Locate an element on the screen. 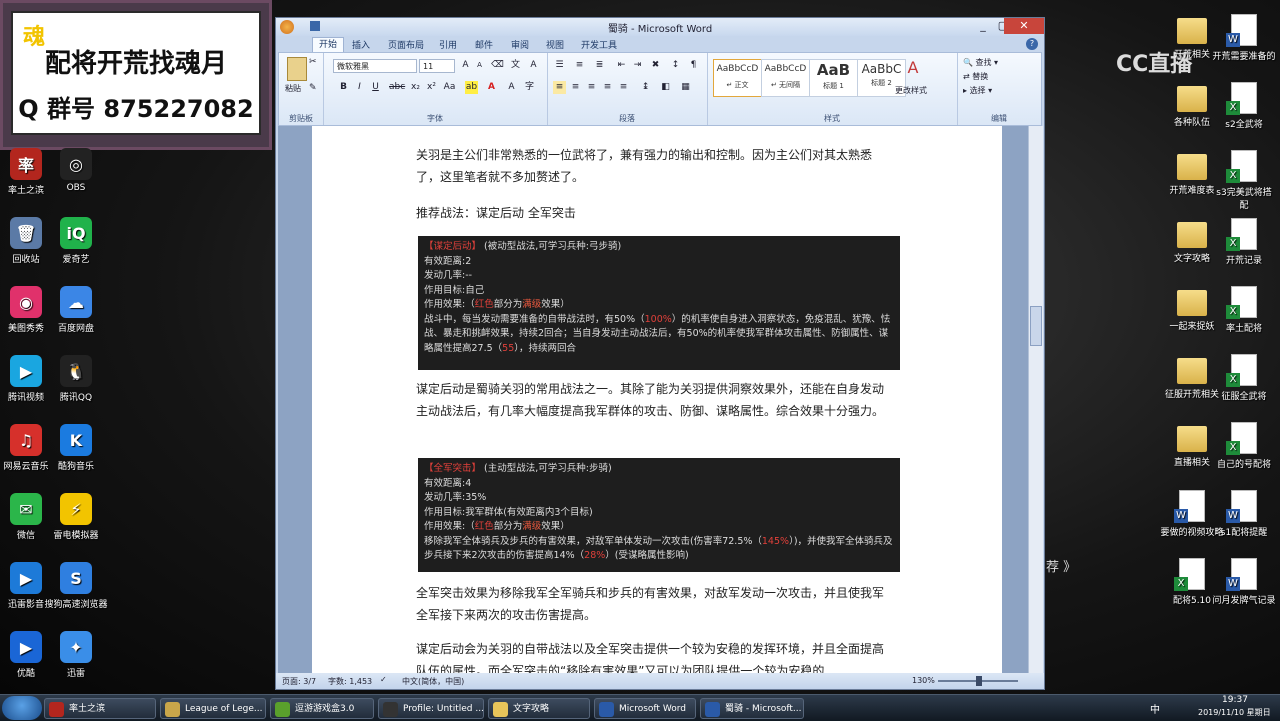  subscript-icon: x₂ is located at coordinates (415, 87).